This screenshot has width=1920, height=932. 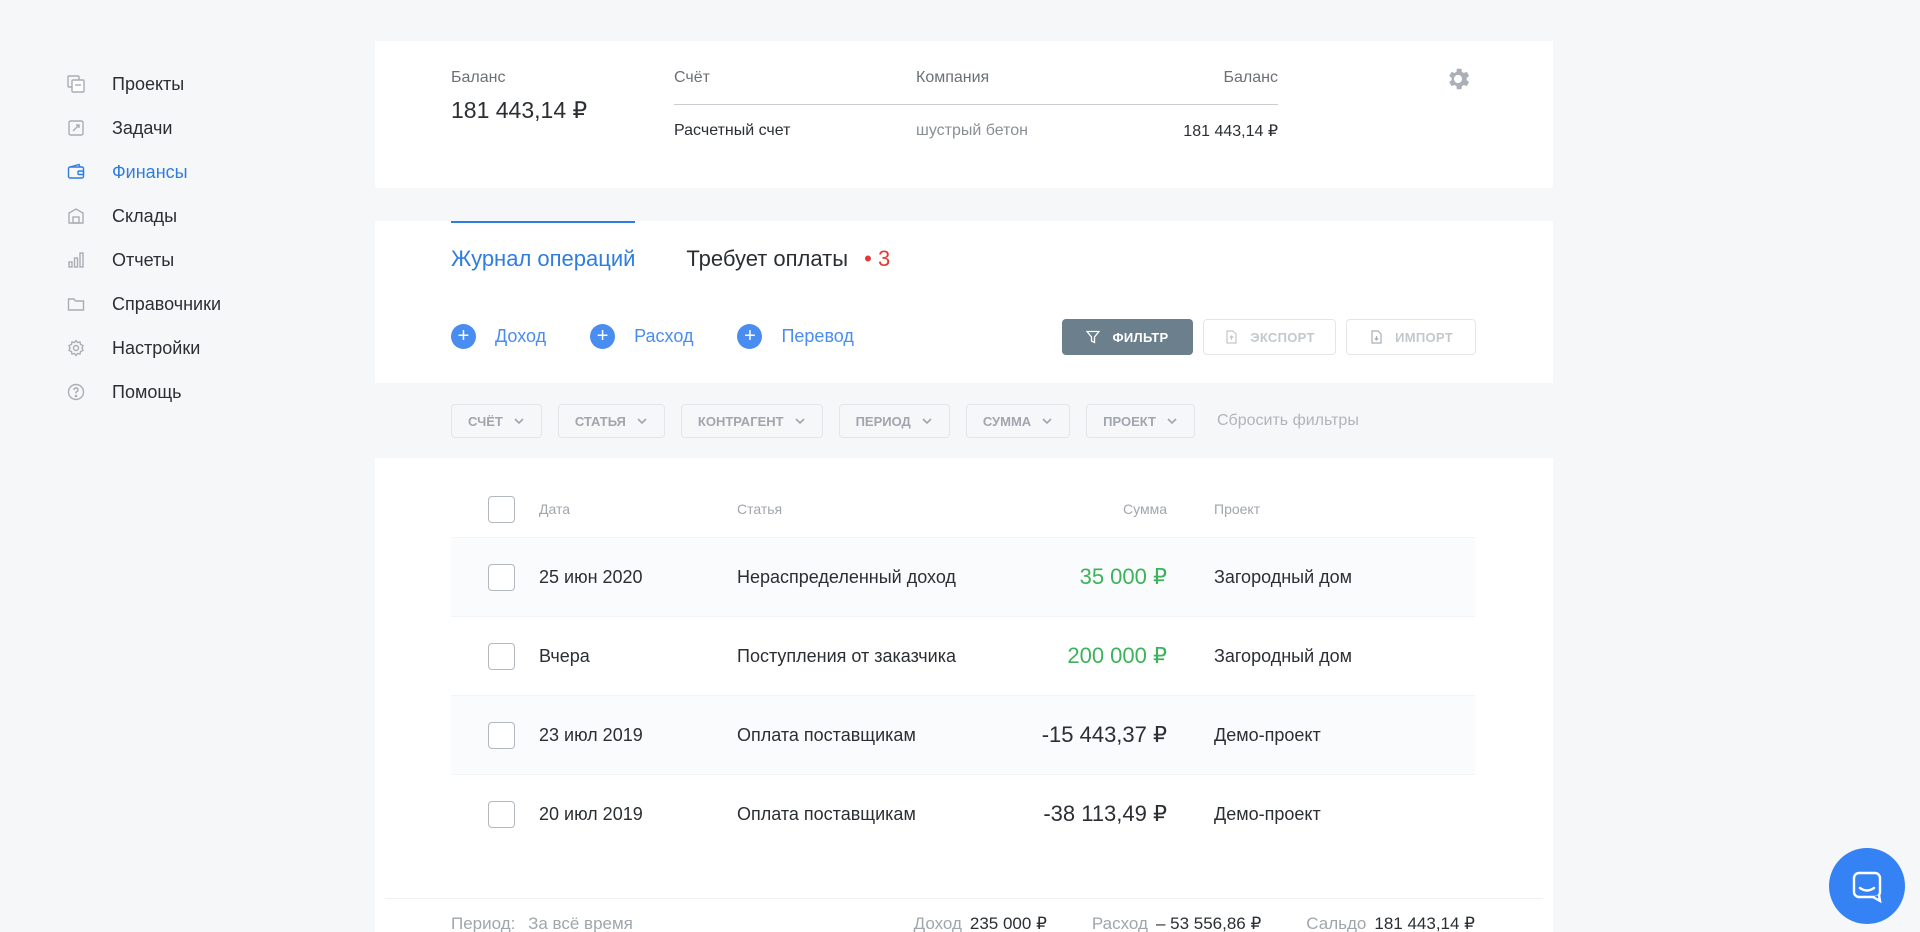 What do you see at coordinates (485, 421) in the screenshot?
I see `filter-chip-label: СЧЁТ` at bounding box center [485, 421].